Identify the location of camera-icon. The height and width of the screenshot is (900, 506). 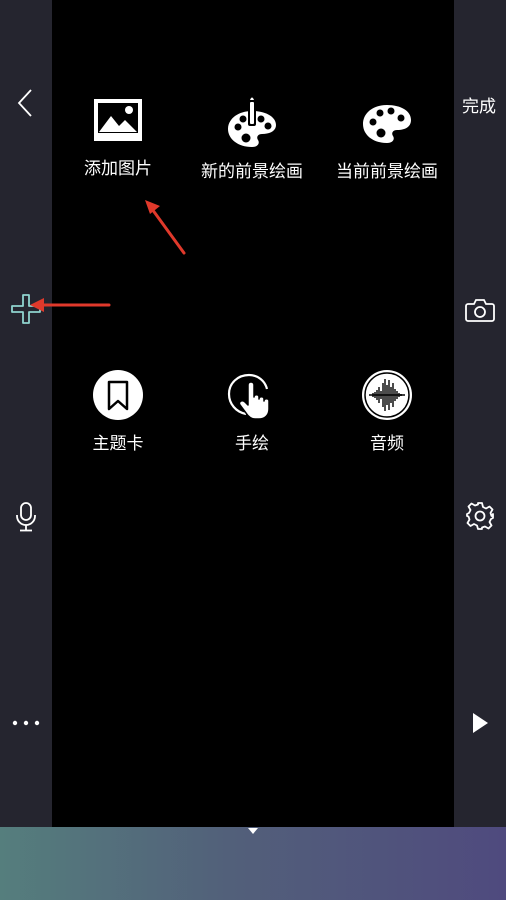
(480, 310).